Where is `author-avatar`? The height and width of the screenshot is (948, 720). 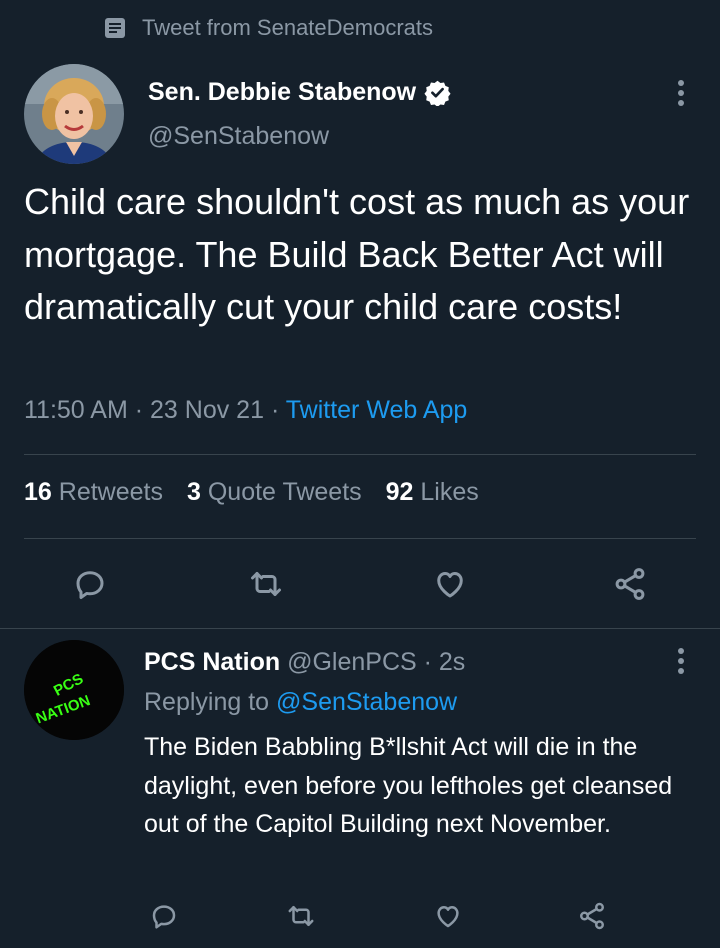 author-avatar is located at coordinates (74, 114).